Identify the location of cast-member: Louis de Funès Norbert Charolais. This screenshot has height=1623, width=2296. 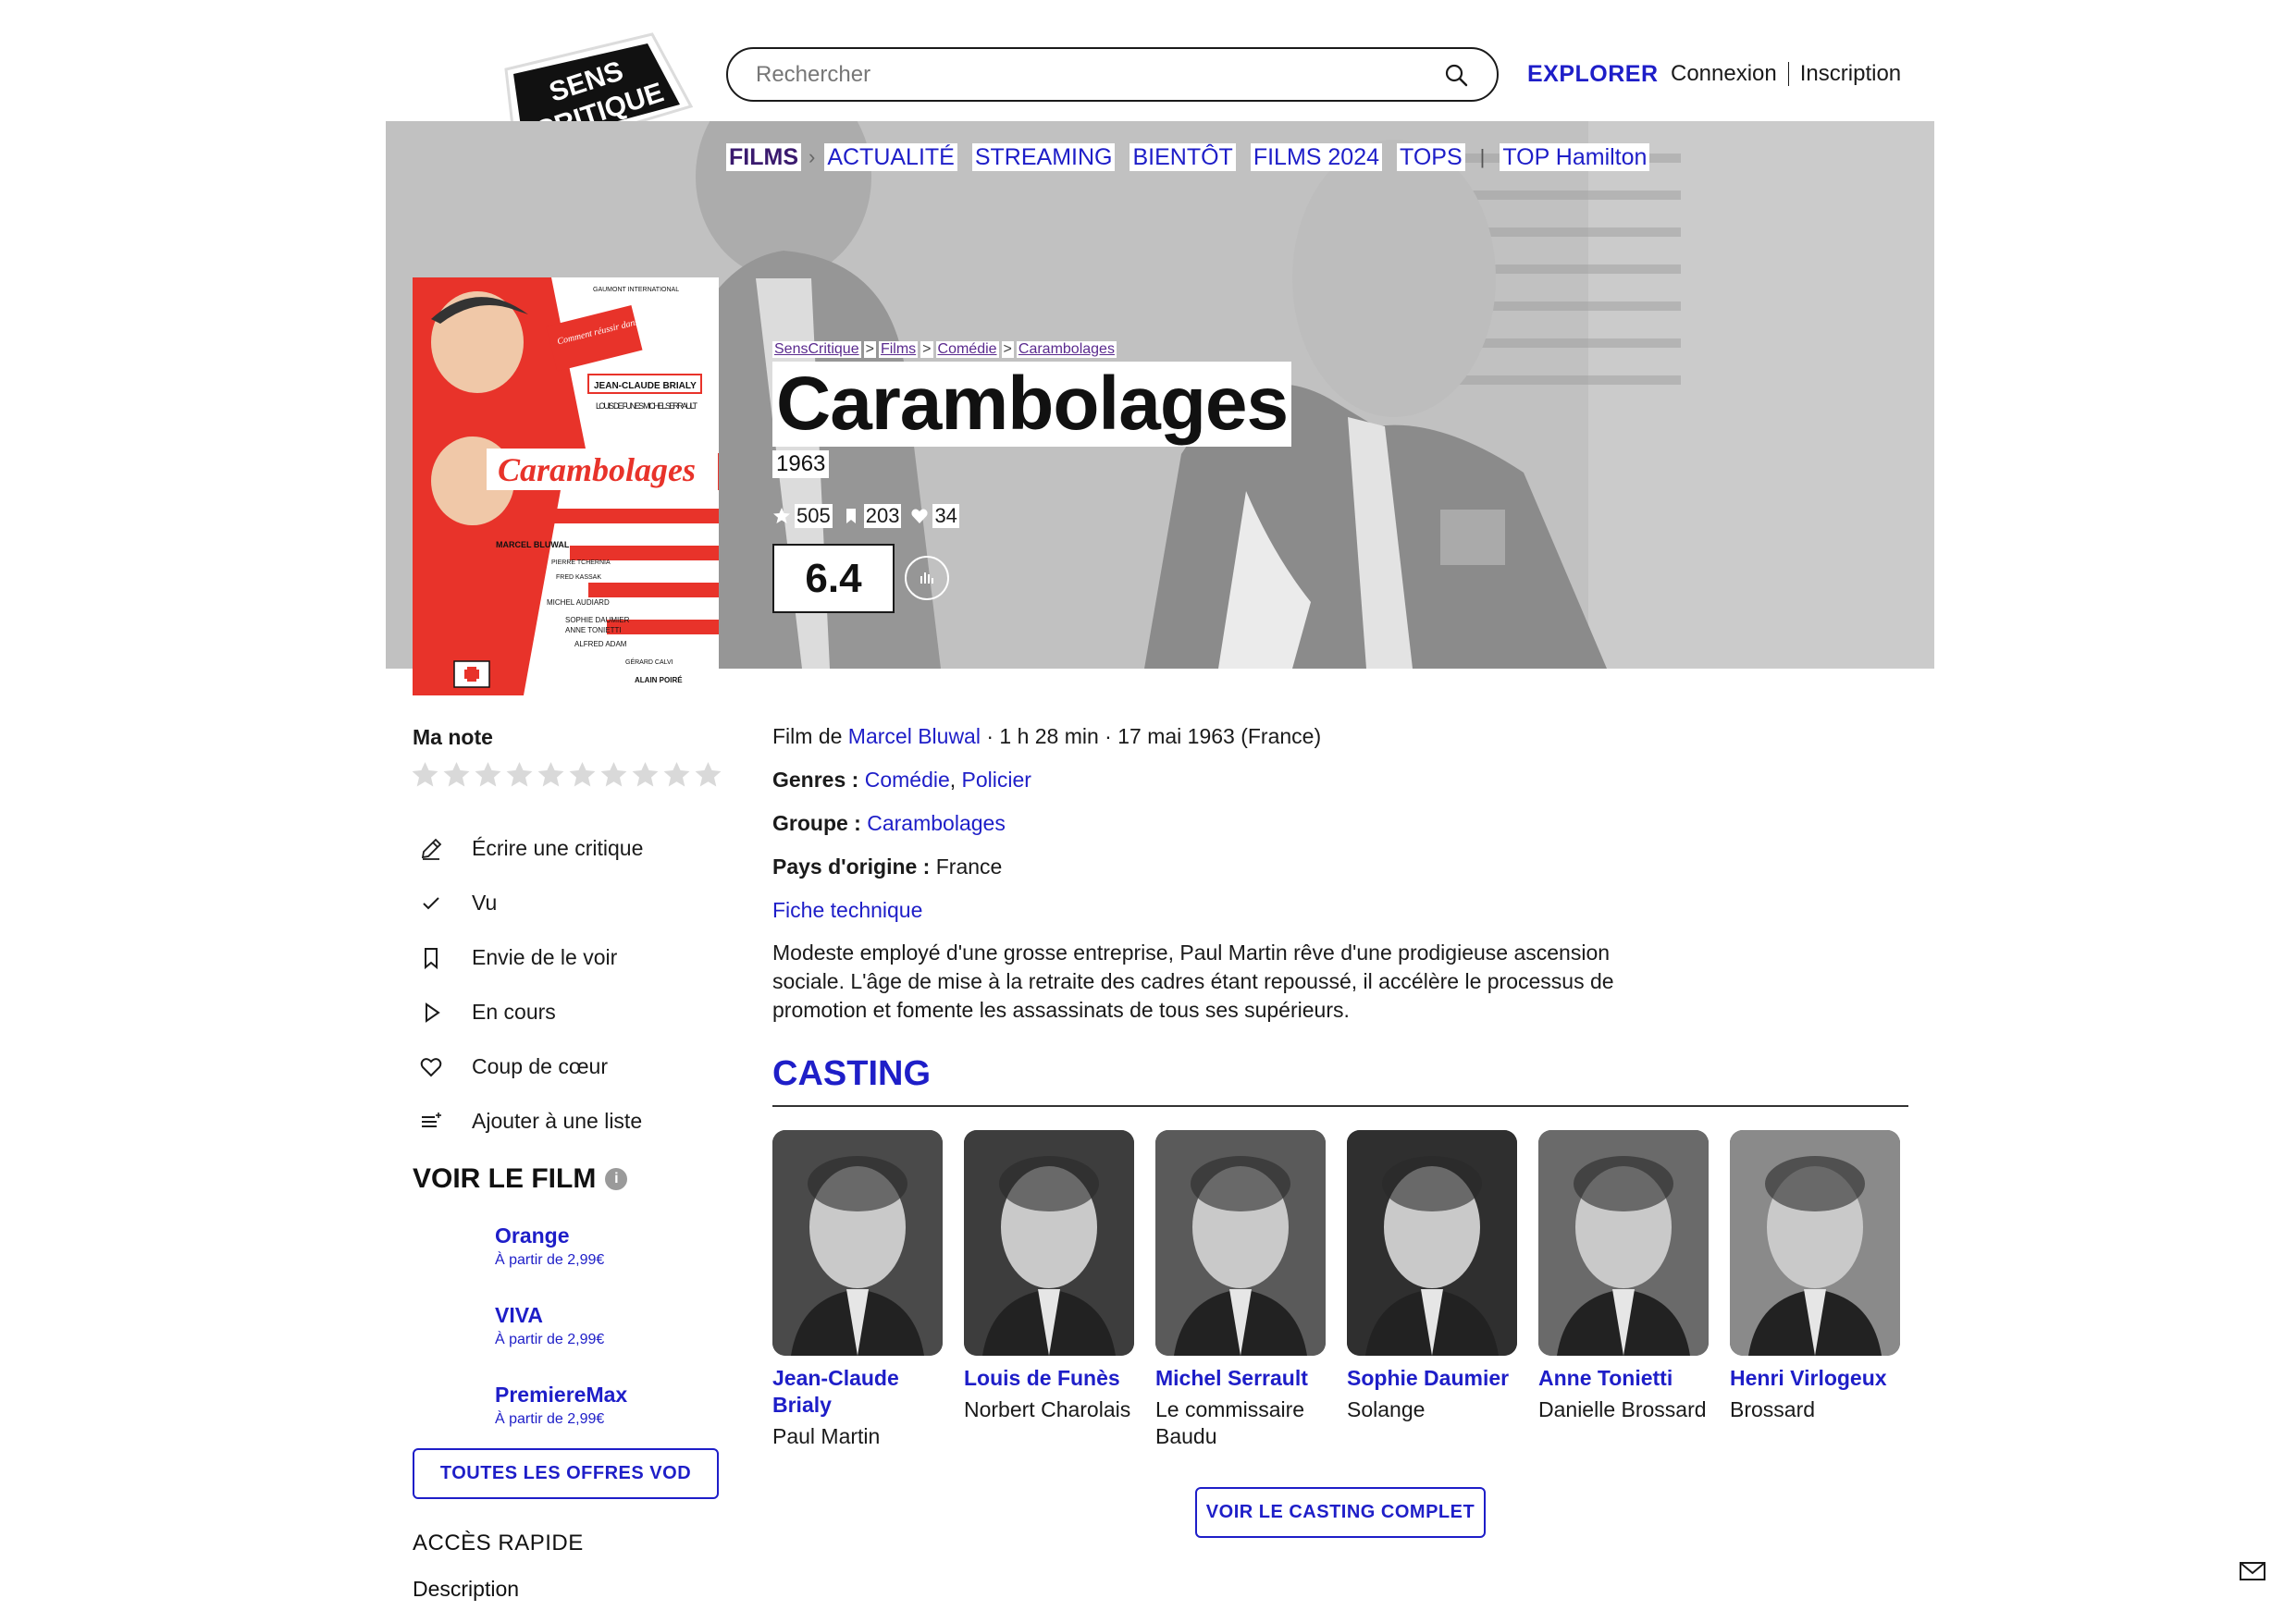
(1049, 1290).